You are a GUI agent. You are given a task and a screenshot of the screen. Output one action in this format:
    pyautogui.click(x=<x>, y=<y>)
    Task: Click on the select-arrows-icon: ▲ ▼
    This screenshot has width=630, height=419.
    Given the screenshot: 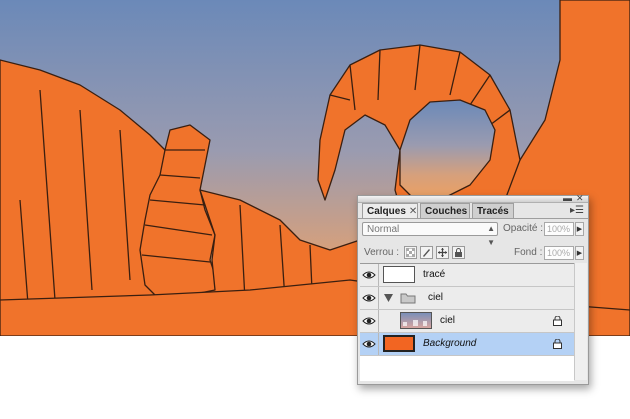 What is the action you would take?
    pyautogui.click(x=491, y=235)
    